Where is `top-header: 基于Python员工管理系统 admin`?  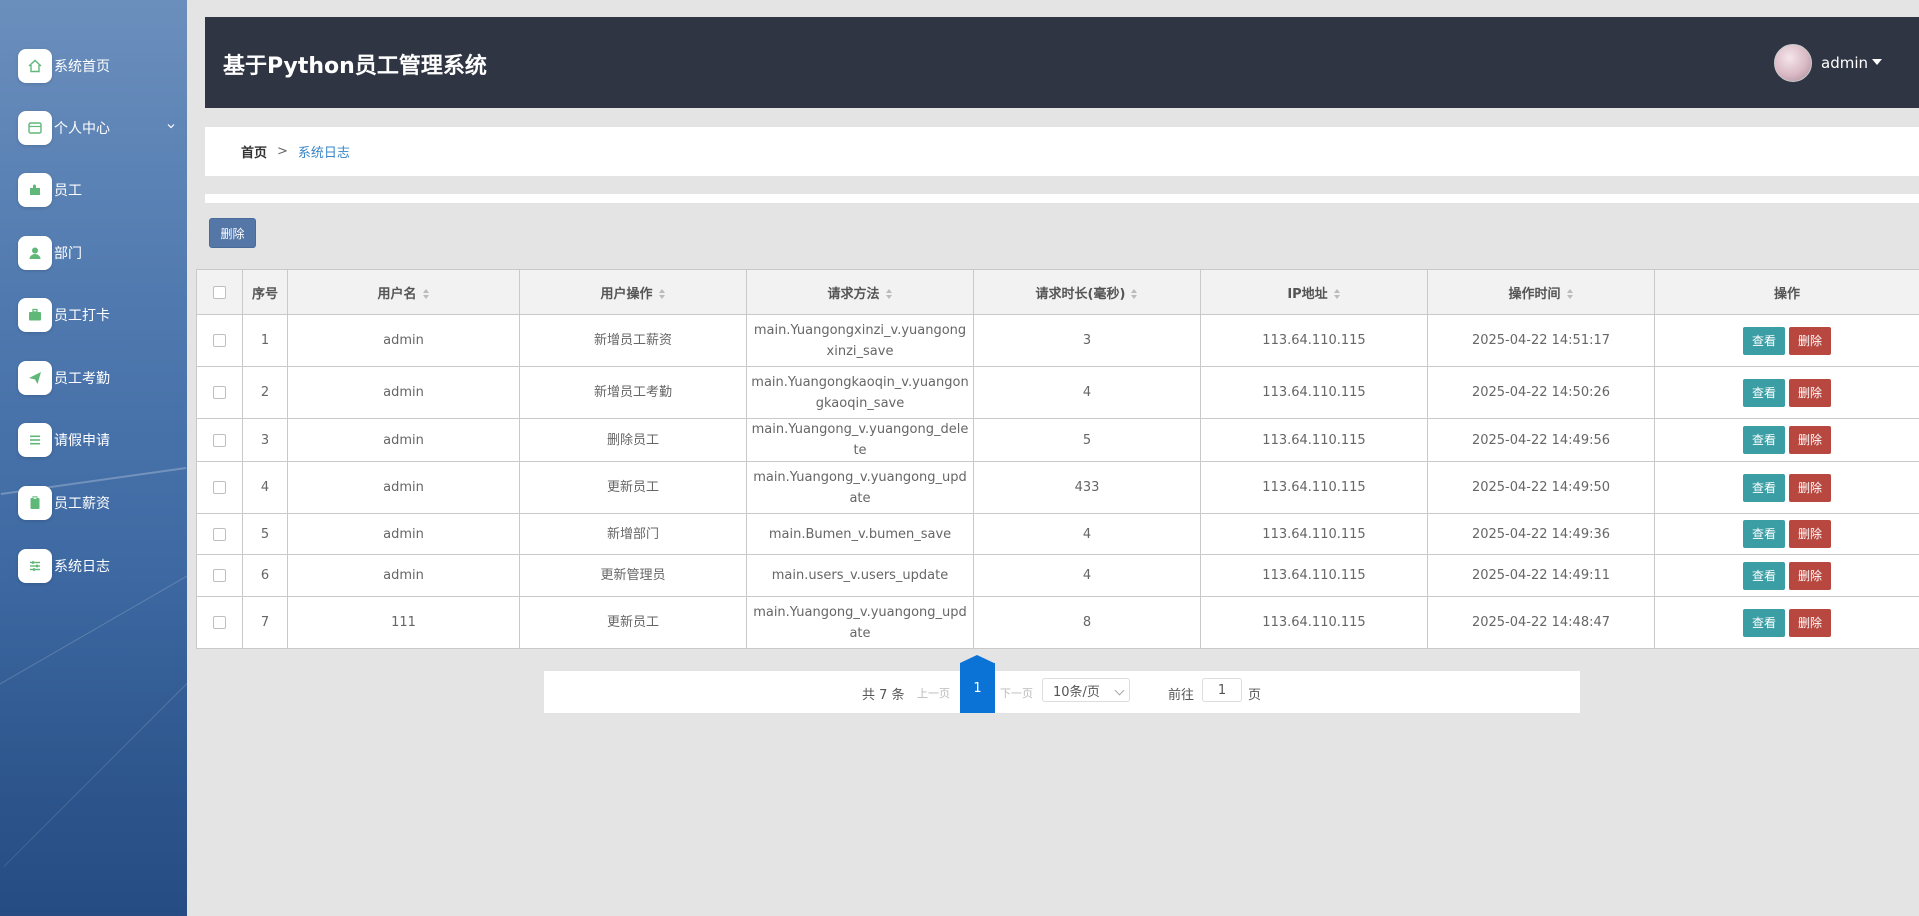 top-header: 基于Python员工管理系统 admin is located at coordinates (1062, 62).